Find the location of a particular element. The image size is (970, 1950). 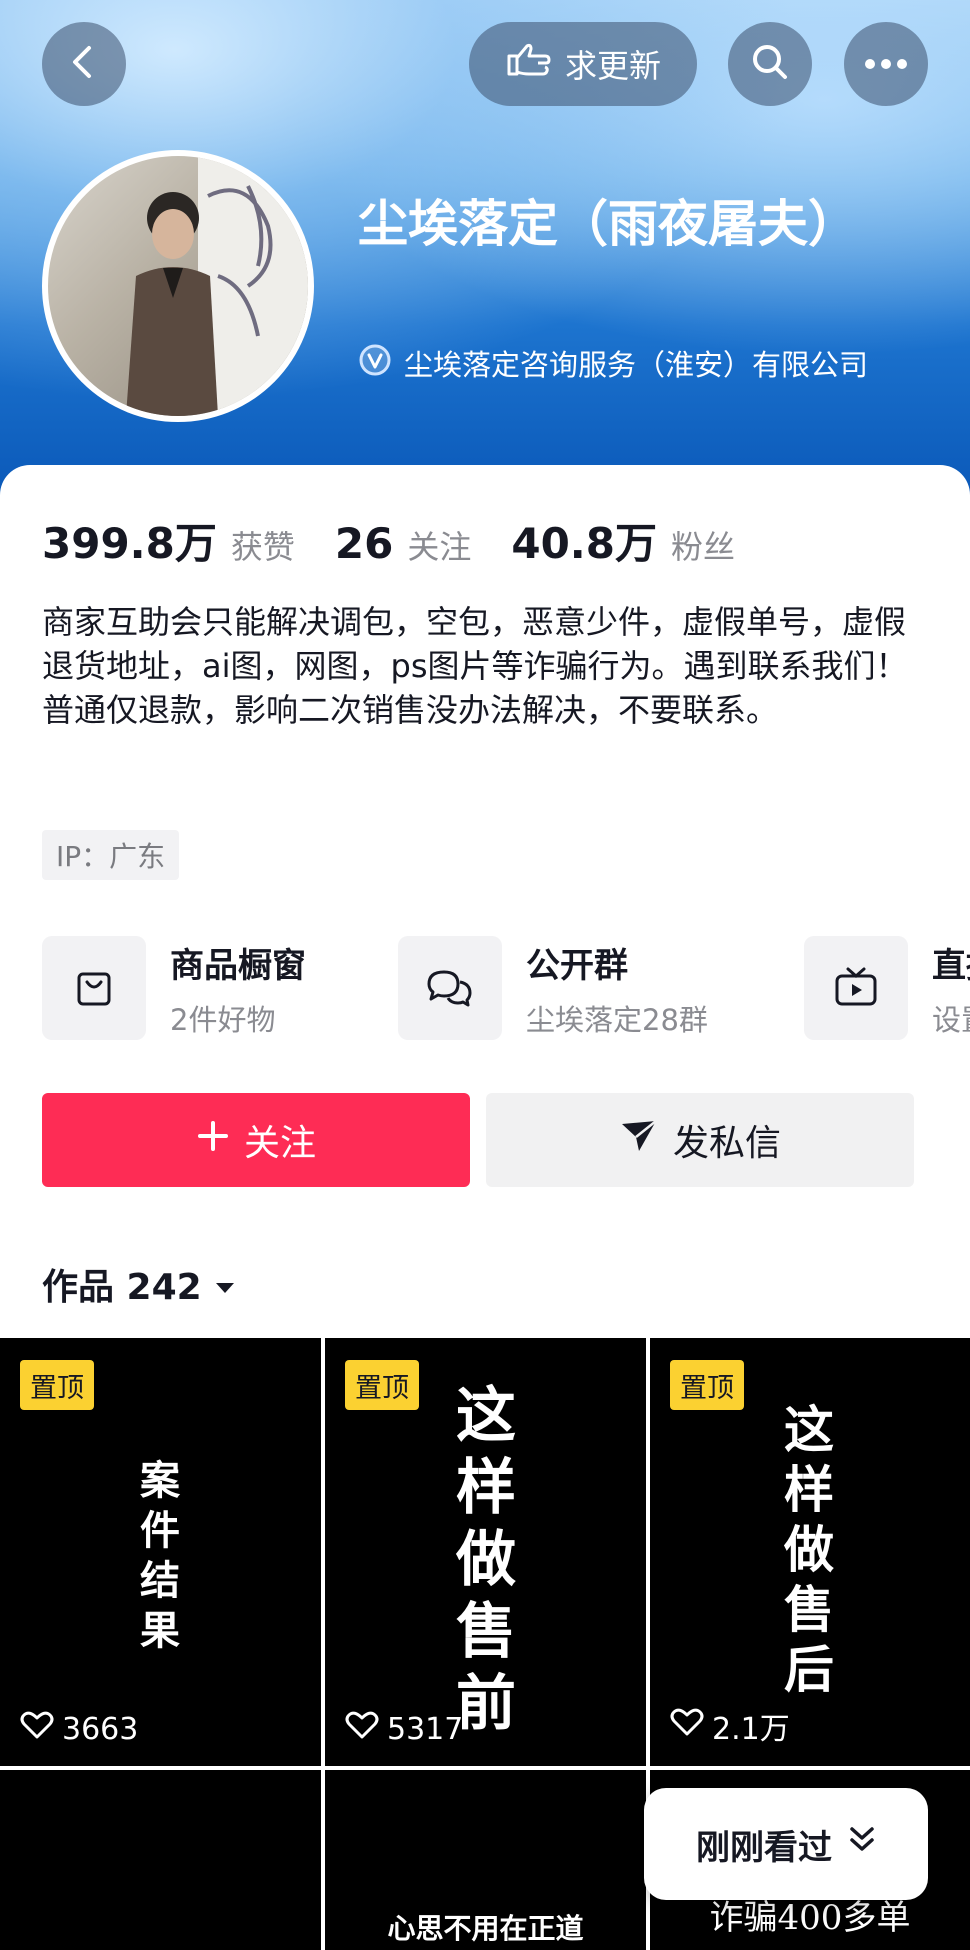

likes-count: 399.8万 is located at coordinates (129, 543).